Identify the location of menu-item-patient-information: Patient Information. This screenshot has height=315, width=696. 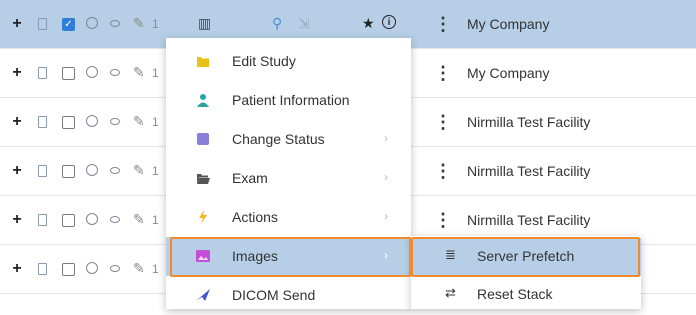
(288, 100).